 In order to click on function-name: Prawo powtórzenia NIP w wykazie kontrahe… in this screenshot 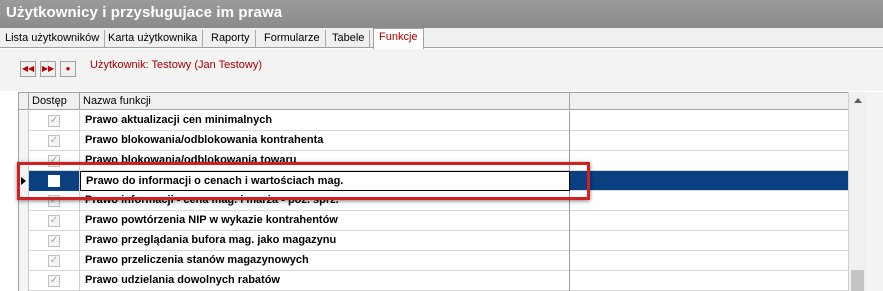, I will do `click(325, 221)`.